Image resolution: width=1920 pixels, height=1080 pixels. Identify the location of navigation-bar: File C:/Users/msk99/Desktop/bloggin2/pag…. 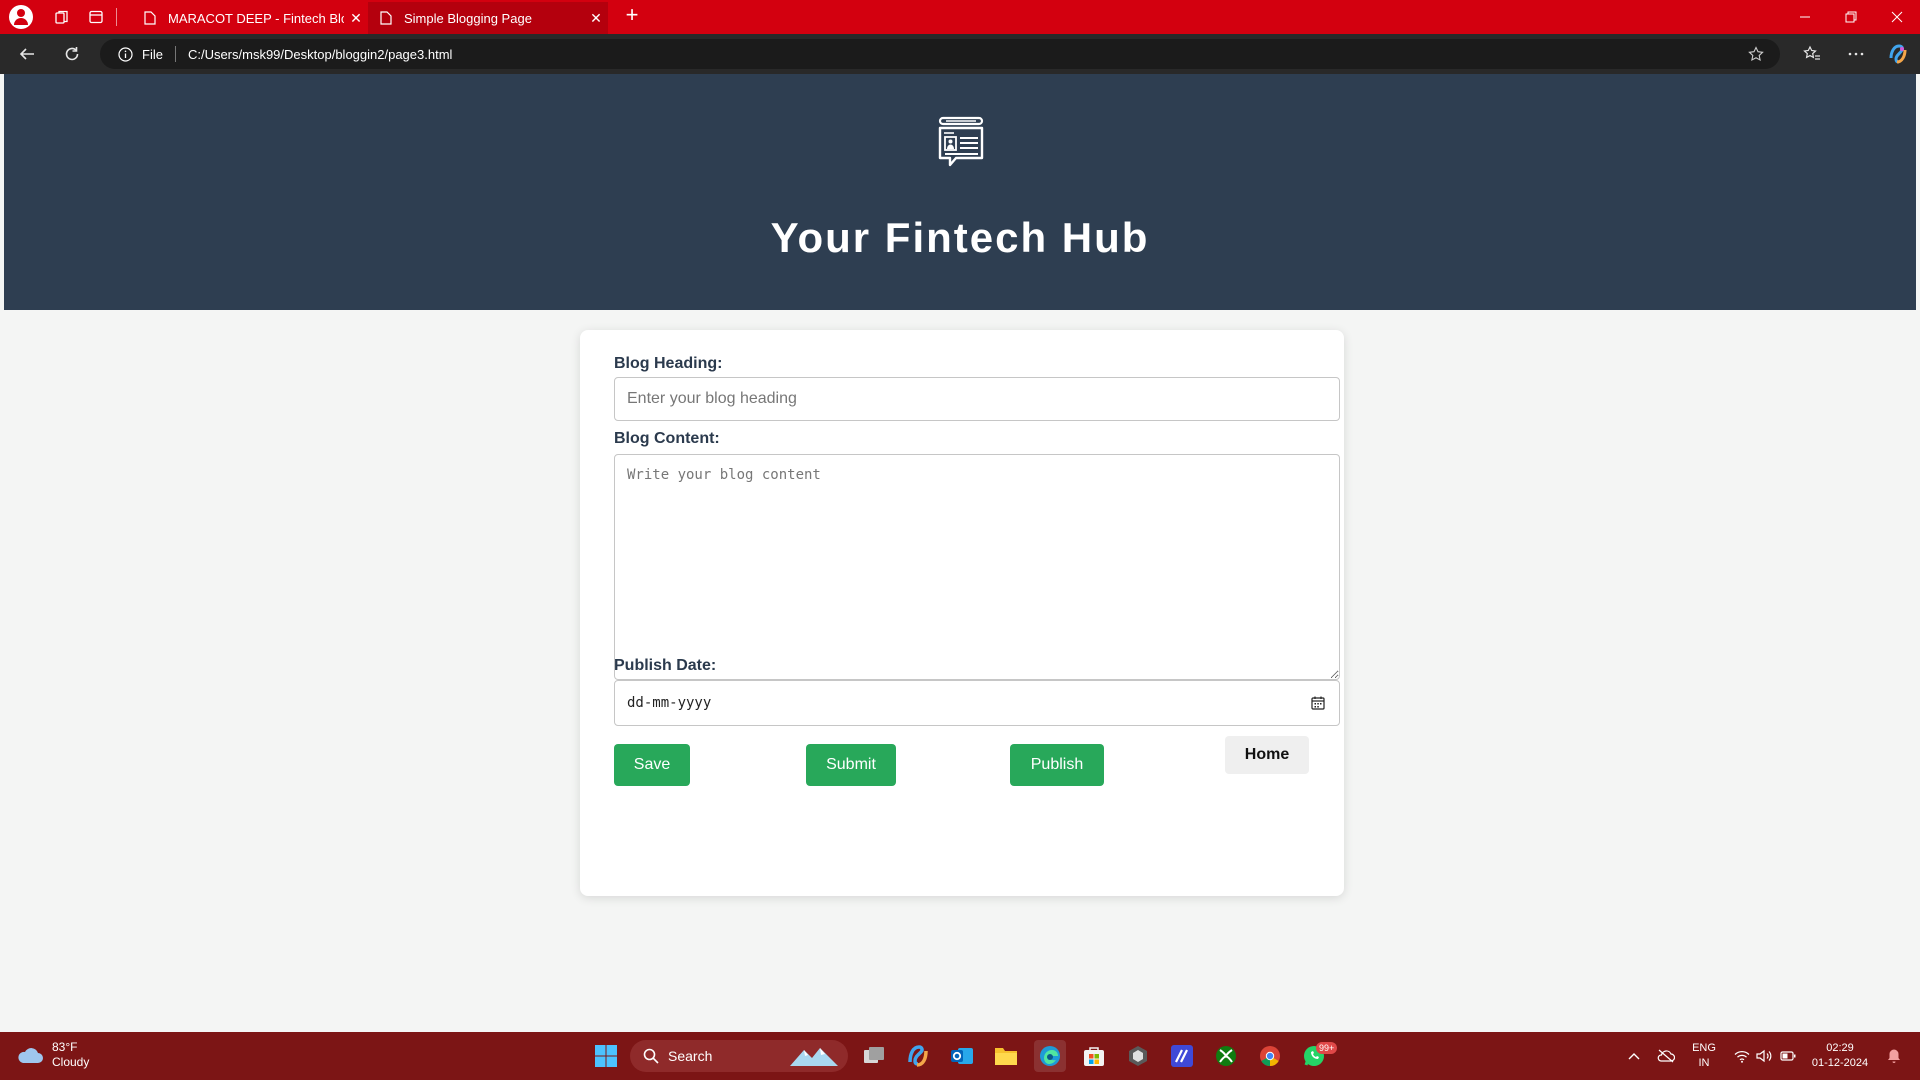
(960, 54).